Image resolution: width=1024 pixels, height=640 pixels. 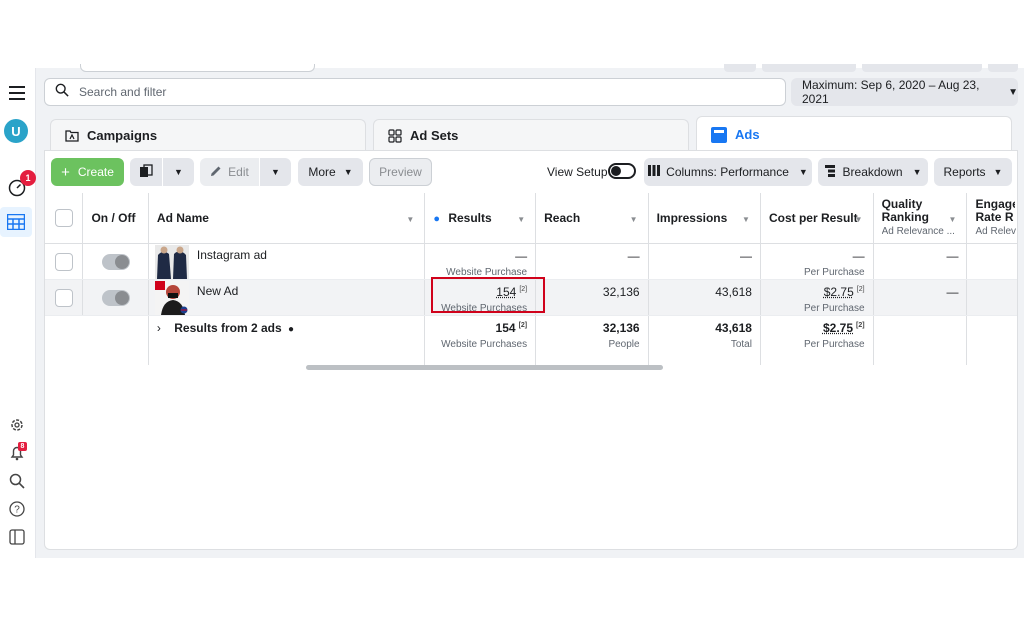 What do you see at coordinates (562, 217) in the screenshot?
I see `reach-header-label: Reach` at bounding box center [562, 217].